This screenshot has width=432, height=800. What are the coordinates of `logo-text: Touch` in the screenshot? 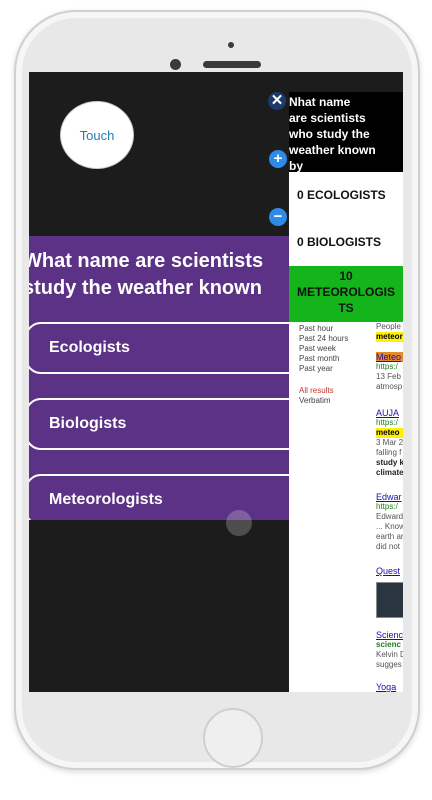 It's located at (97, 135).